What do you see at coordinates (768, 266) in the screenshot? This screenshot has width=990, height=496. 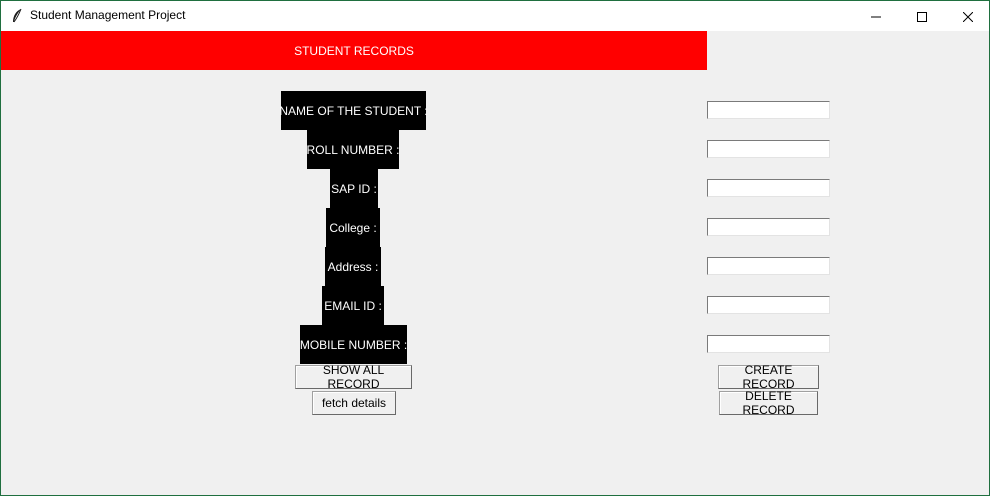 I see `address-input` at bounding box center [768, 266].